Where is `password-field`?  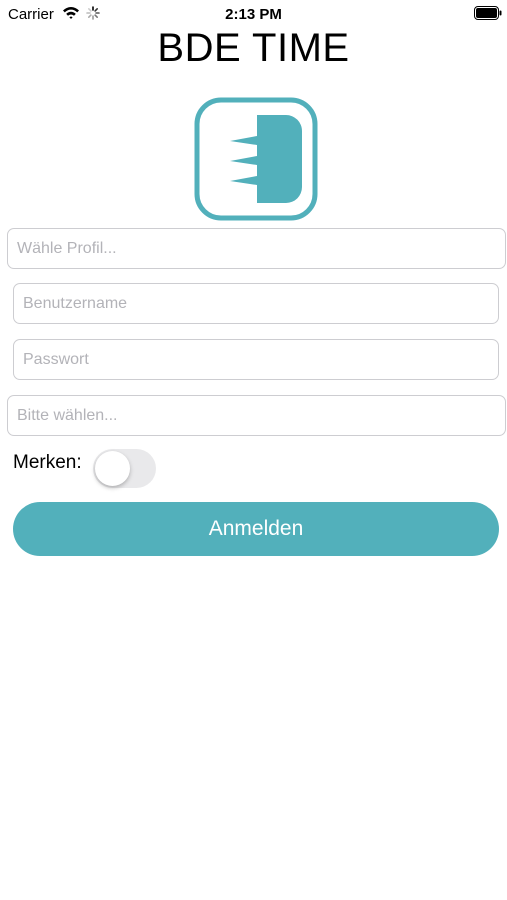
password-field is located at coordinates (256, 359).